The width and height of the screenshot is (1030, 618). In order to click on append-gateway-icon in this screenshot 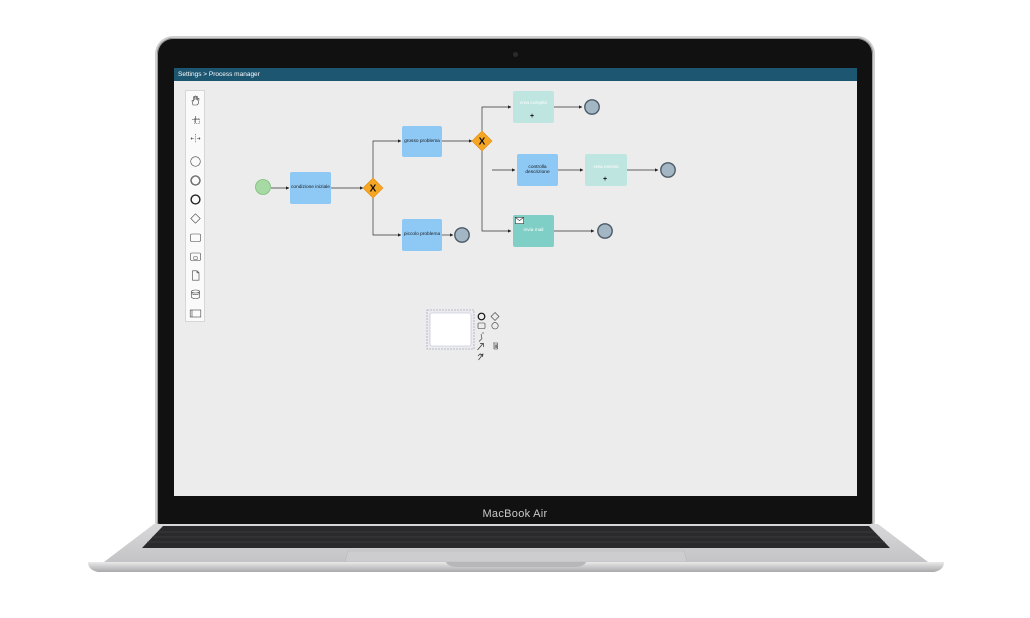, I will do `click(495, 316)`.